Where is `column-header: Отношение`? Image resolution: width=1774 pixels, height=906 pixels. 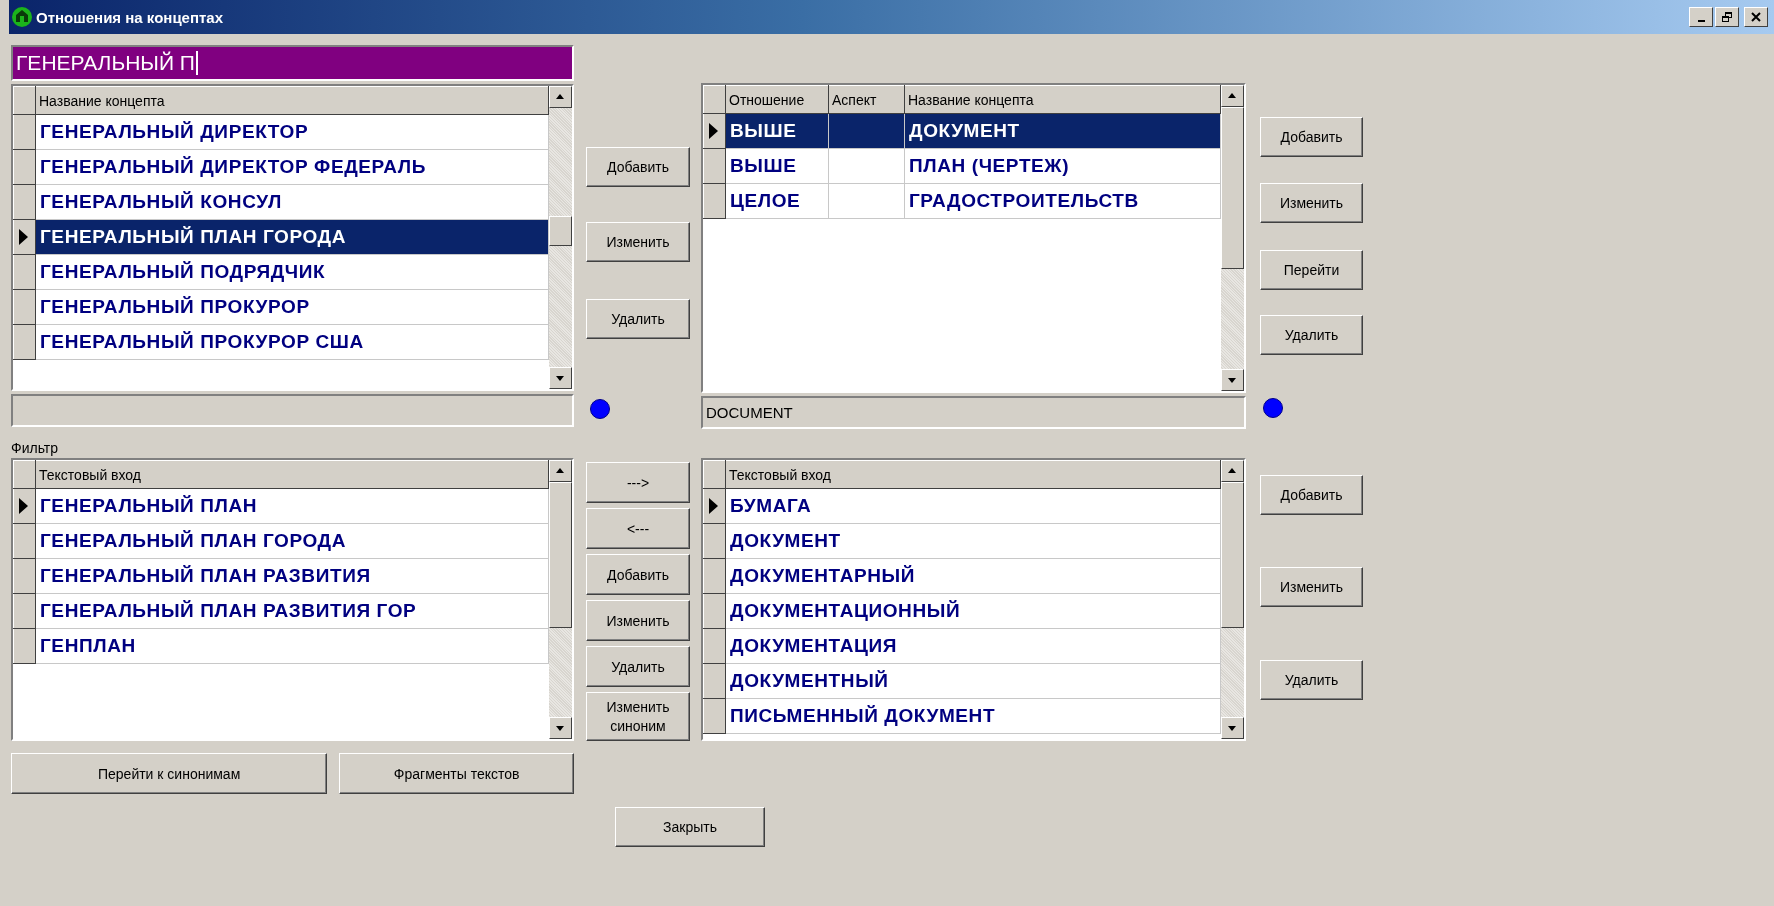 column-header: Отношение is located at coordinates (777, 99).